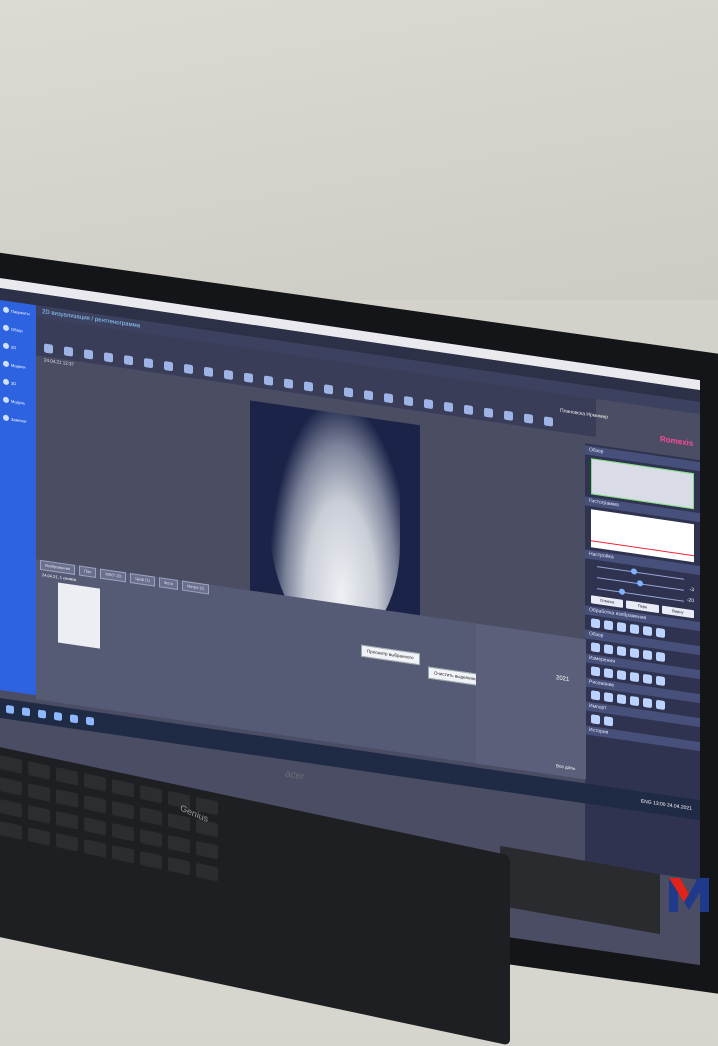 The width and height of the screenshot is (718, 1046). Describe the element at coordinates (74, 719) in the screenshot. I see `folder-icon` at that location.